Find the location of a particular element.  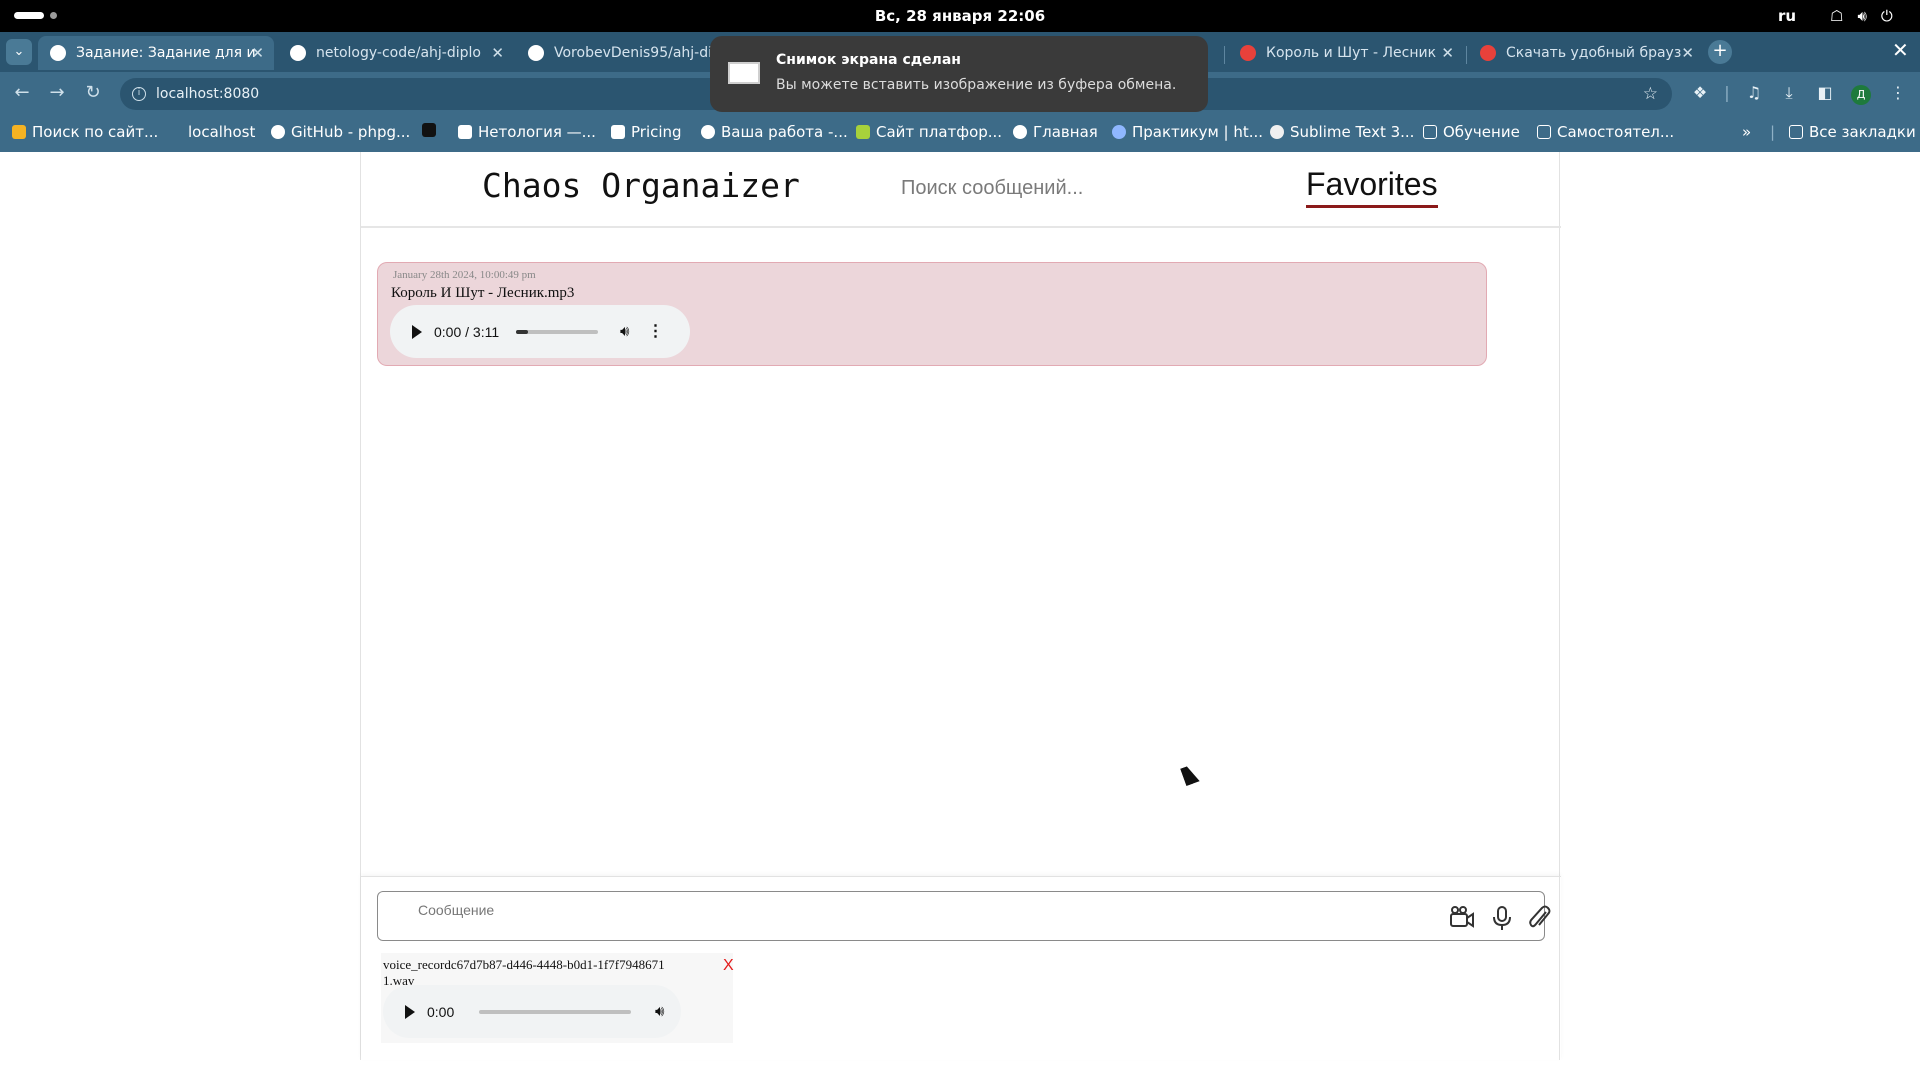

opera-favicon-icon is located at coordinates (1248, 53).